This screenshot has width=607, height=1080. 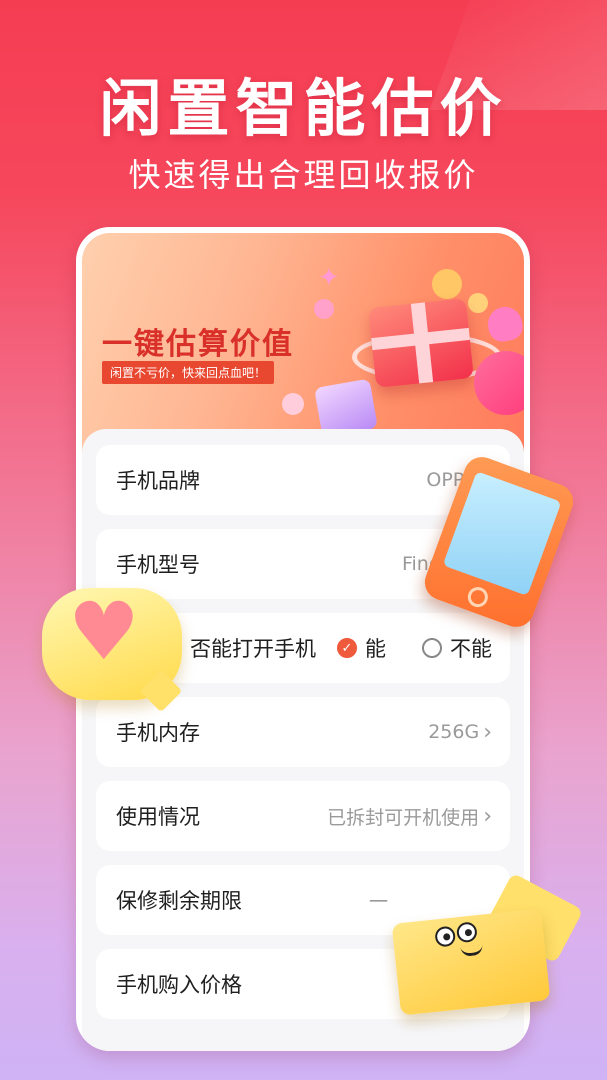 I want to click on row-label: 否能打开手机, so click(x=253, y=649).